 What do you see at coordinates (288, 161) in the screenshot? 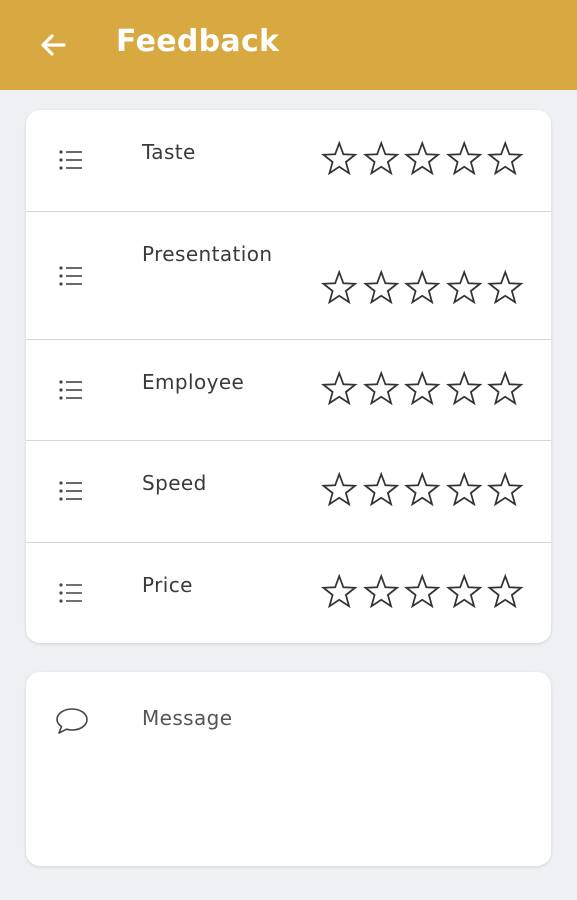
I see `rating-row-taste: Taste` at bounding box center [288, 161].